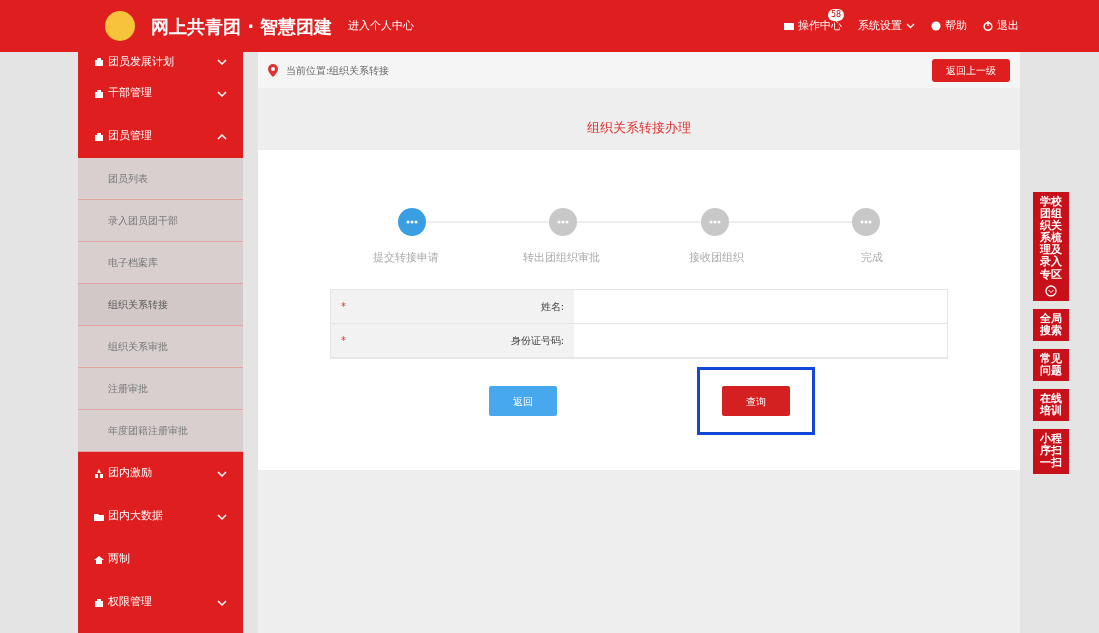  I want to click on side-tab: 全局搜索, so click(1051, 324).